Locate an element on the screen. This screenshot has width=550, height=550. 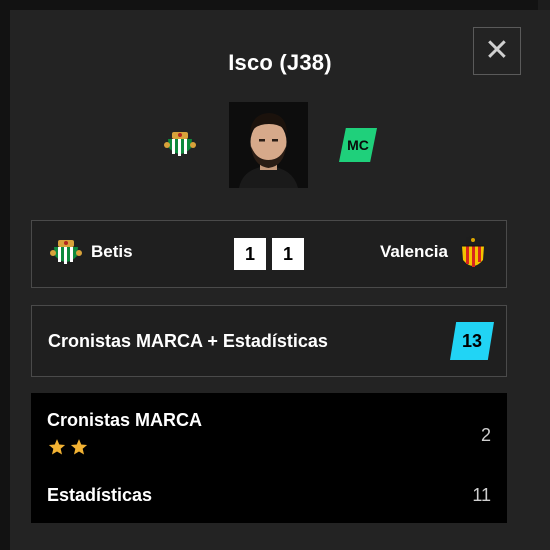
cronistas-stars is located at coordinates (68, 447).